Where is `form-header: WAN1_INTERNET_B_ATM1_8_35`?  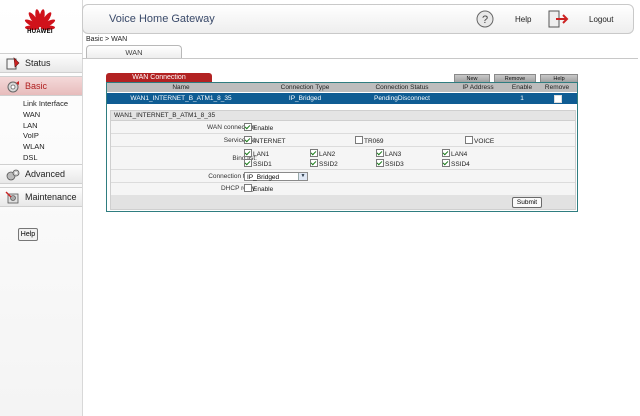
form-header: WAN1_INTERNET_B_ATM1_8_35 is located at coordinates (343, 116).